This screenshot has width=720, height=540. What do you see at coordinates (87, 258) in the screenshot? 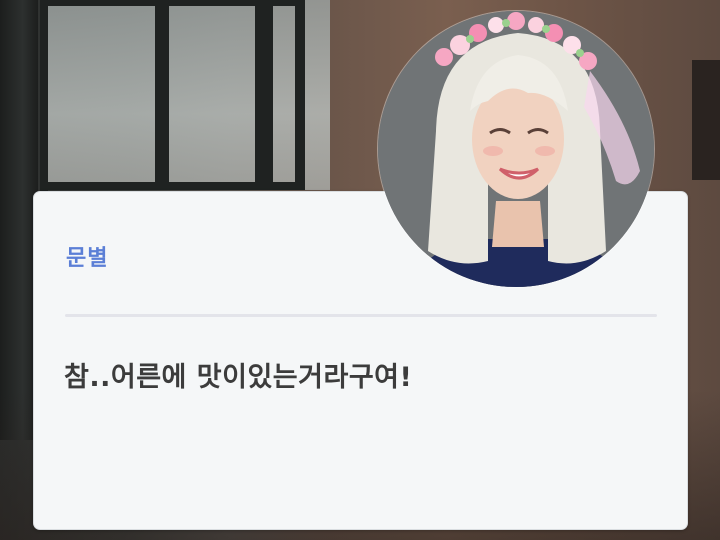
I see `speaker-name: 문별` at bounding box center [87, 258].